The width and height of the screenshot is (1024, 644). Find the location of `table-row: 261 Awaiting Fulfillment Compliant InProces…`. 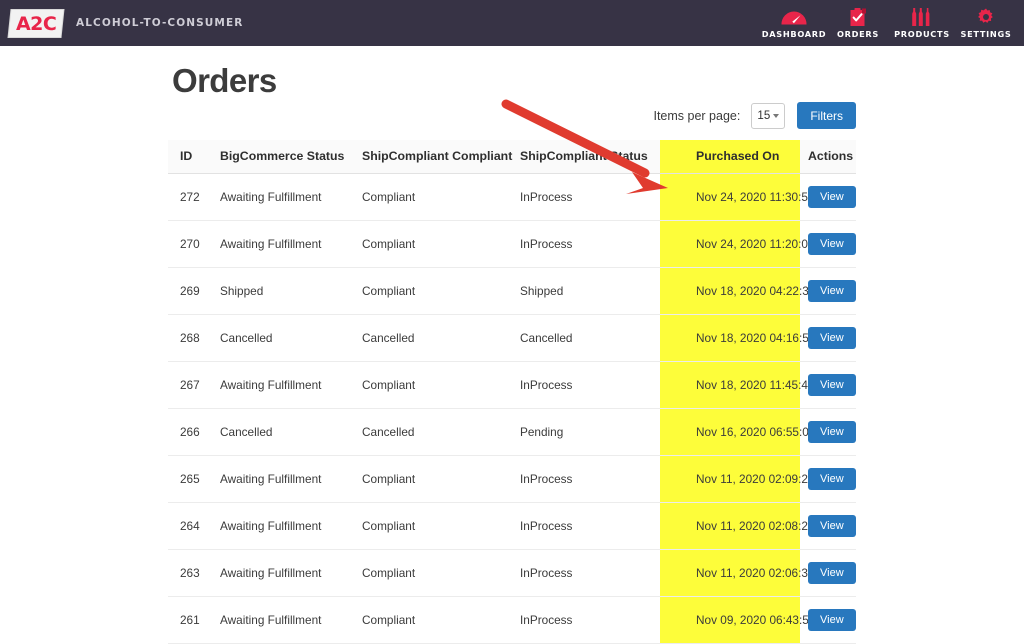

table-row: 261 Awaiting Fulfillment Compliant InProces… is located at coordinates (512, 620).